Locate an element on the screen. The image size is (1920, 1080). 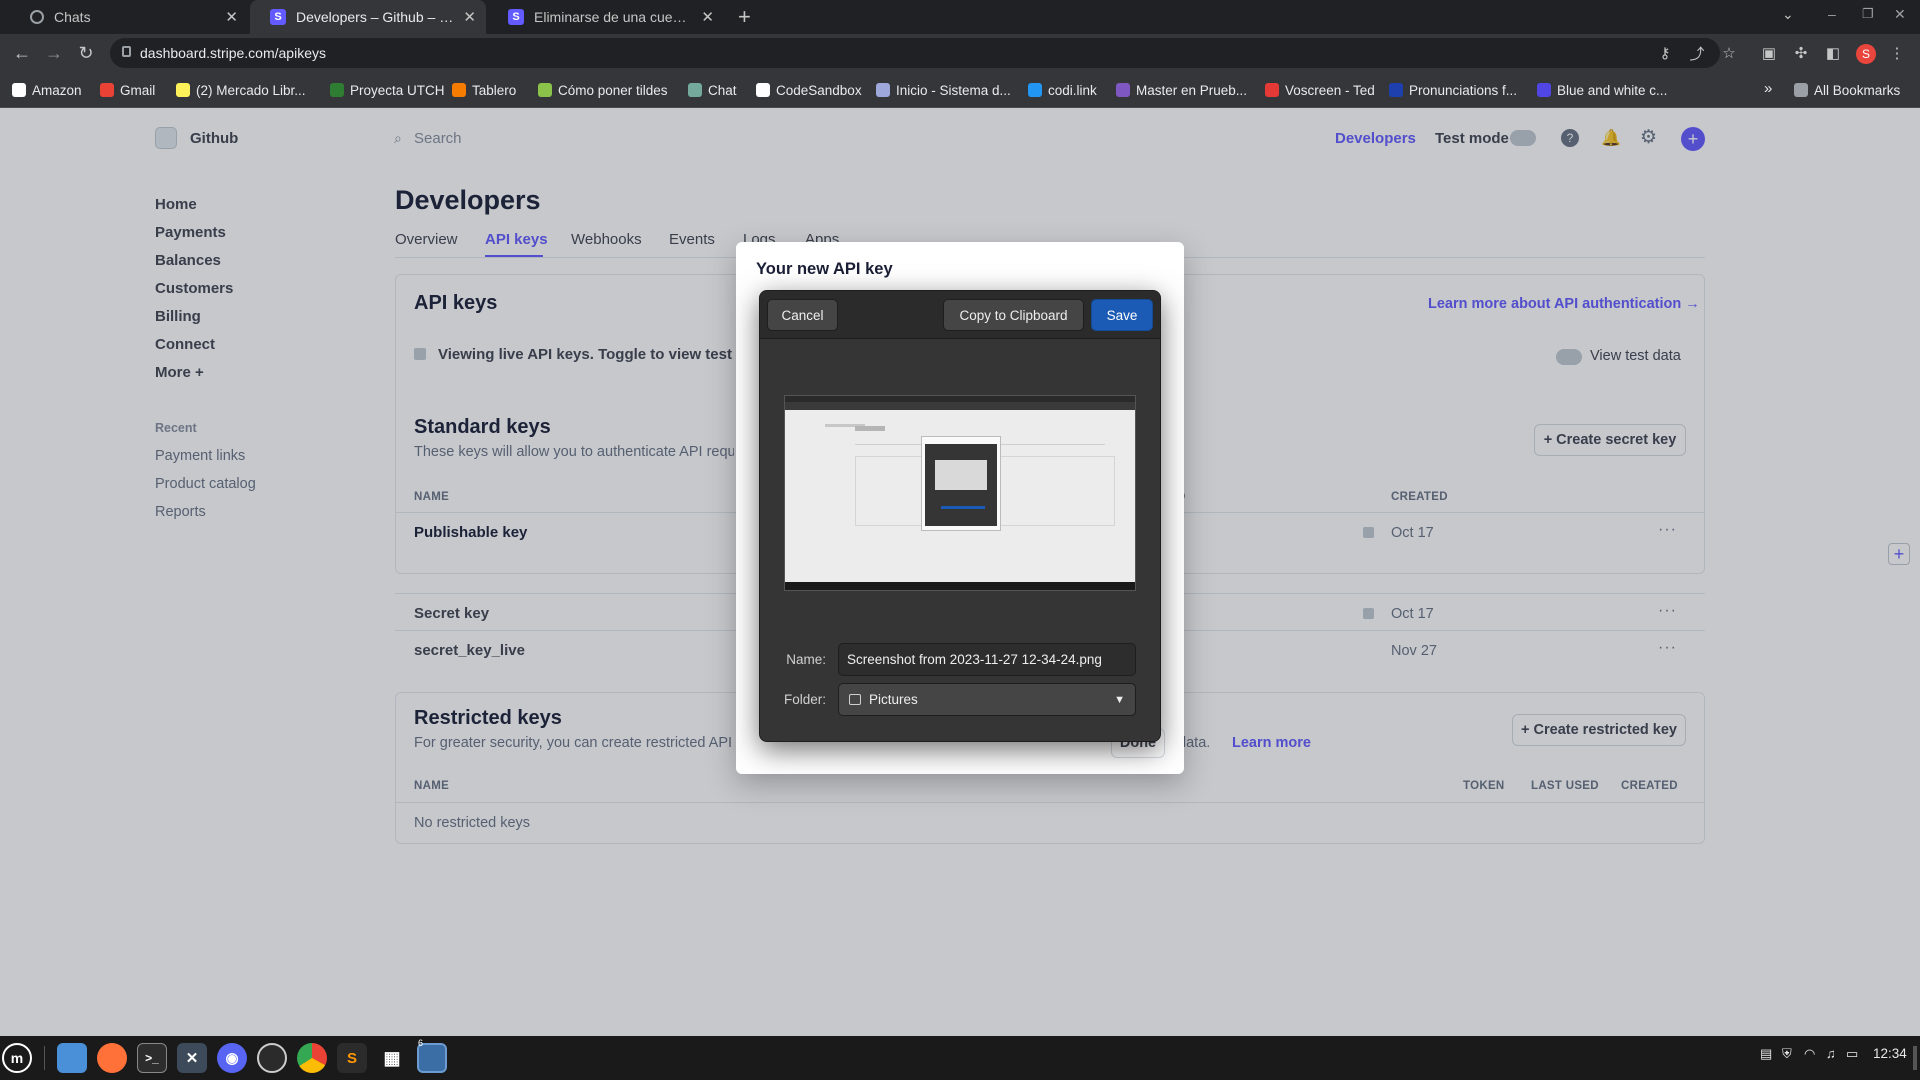
copy-to-clipboard-button: Copy to Clipboard is located at coordinates (1013, 315).